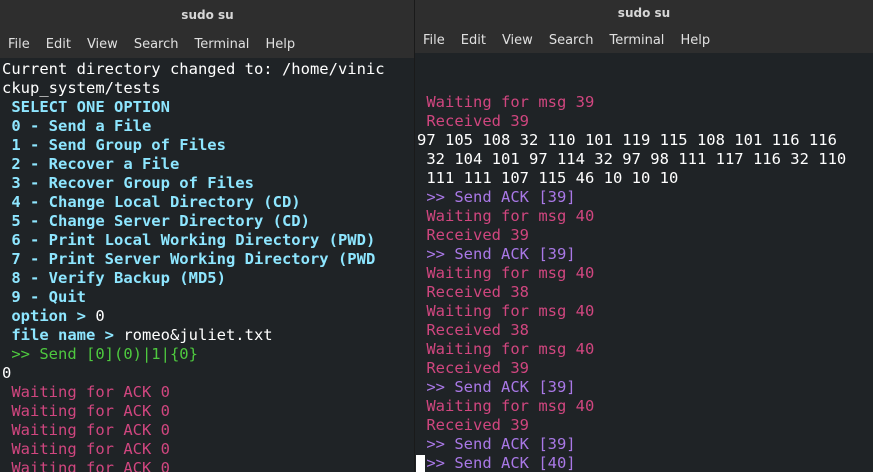  Describe the element at coordinates (420, 463) in the screenshot. I see `text-cursor` at that location.